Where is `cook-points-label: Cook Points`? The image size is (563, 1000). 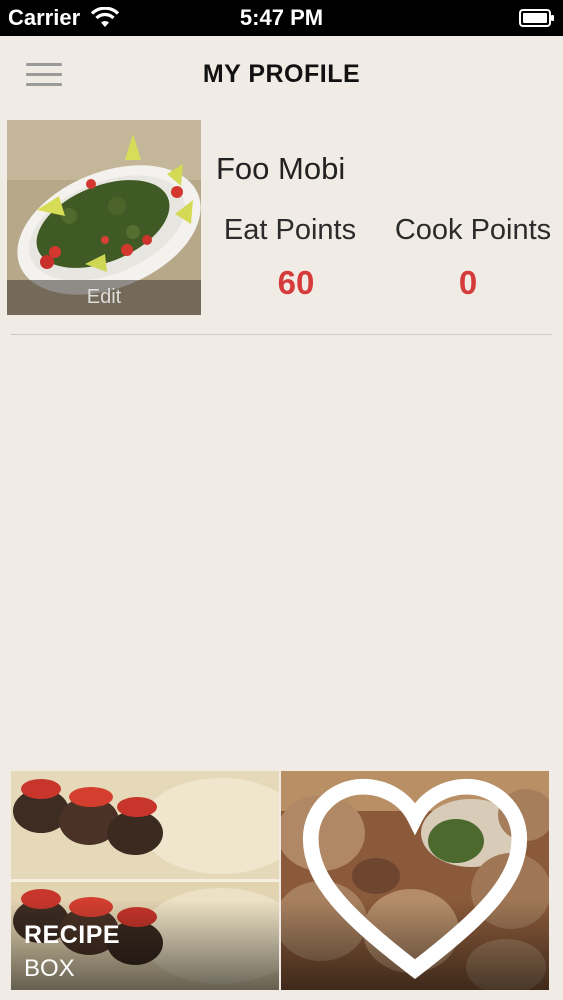 cook-points-label: Cook Points is located at coordinates (473, 230).